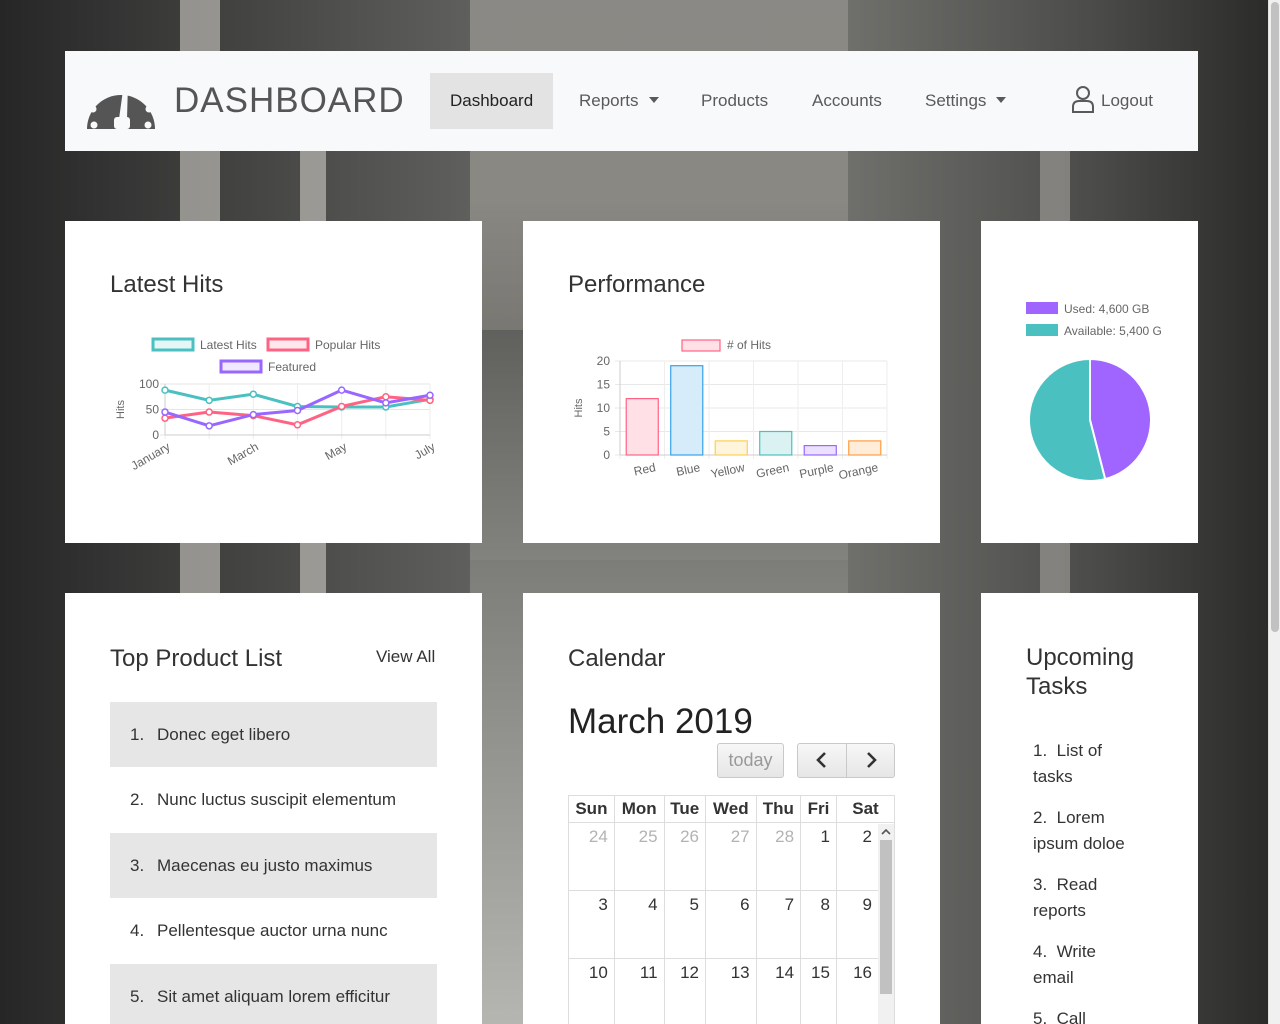 The width and height of the screenshot is (1280, 1024). Describe the element at coordinates (137, 996) in the screenshot. I see `list-item-number: 5.` at that location.